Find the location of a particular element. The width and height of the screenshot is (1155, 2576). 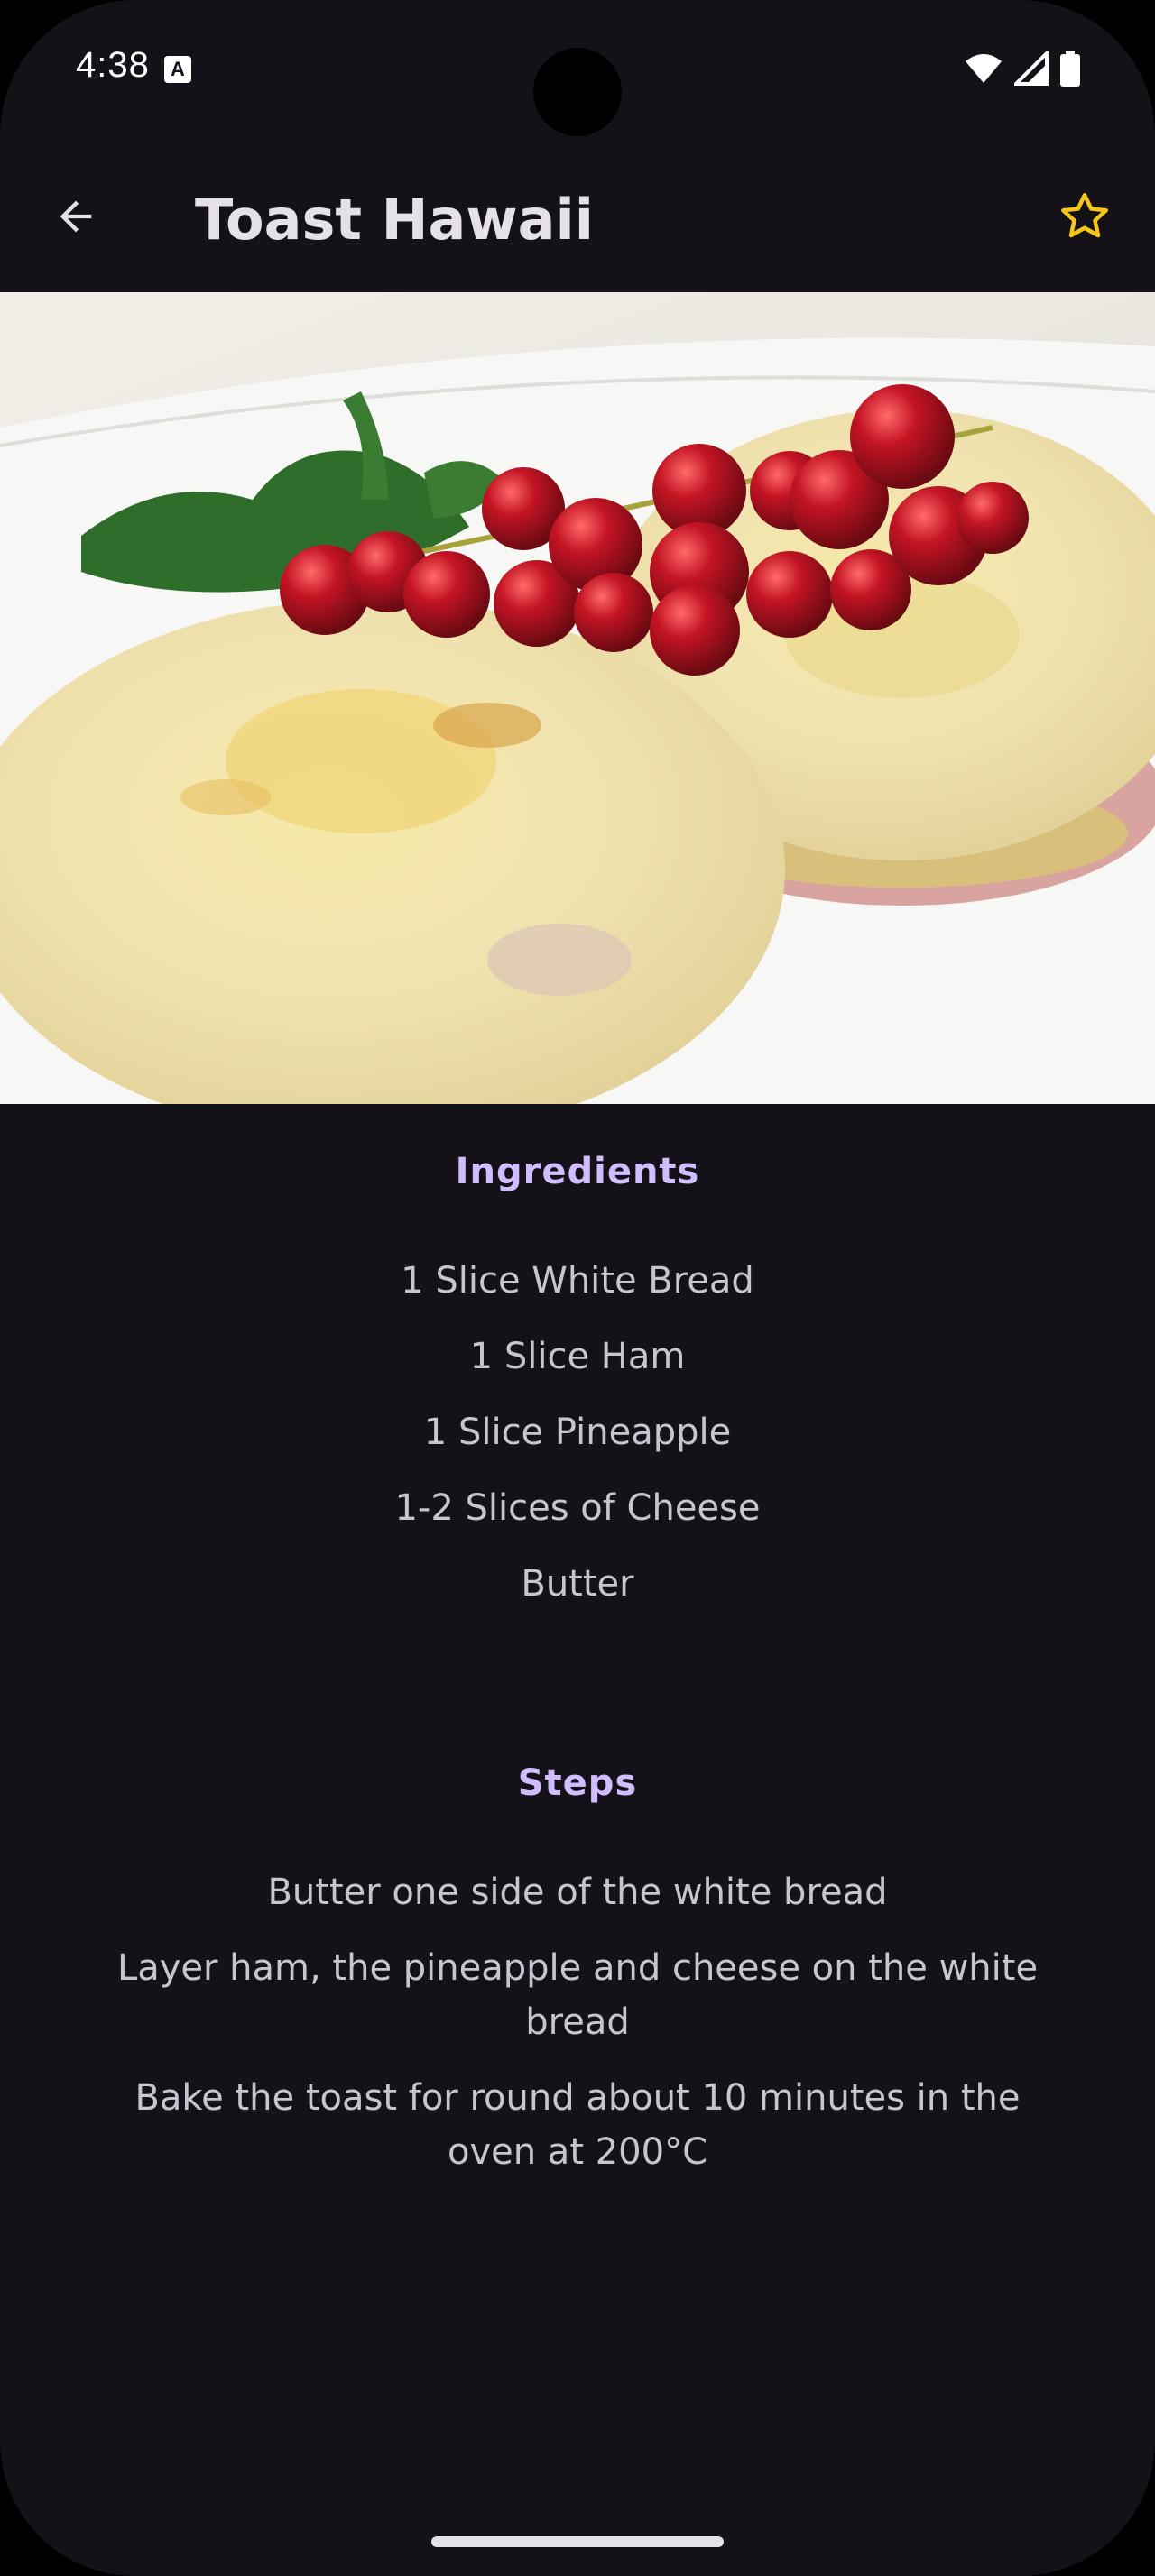

camera-cutout is located at coordinates (577, 92).